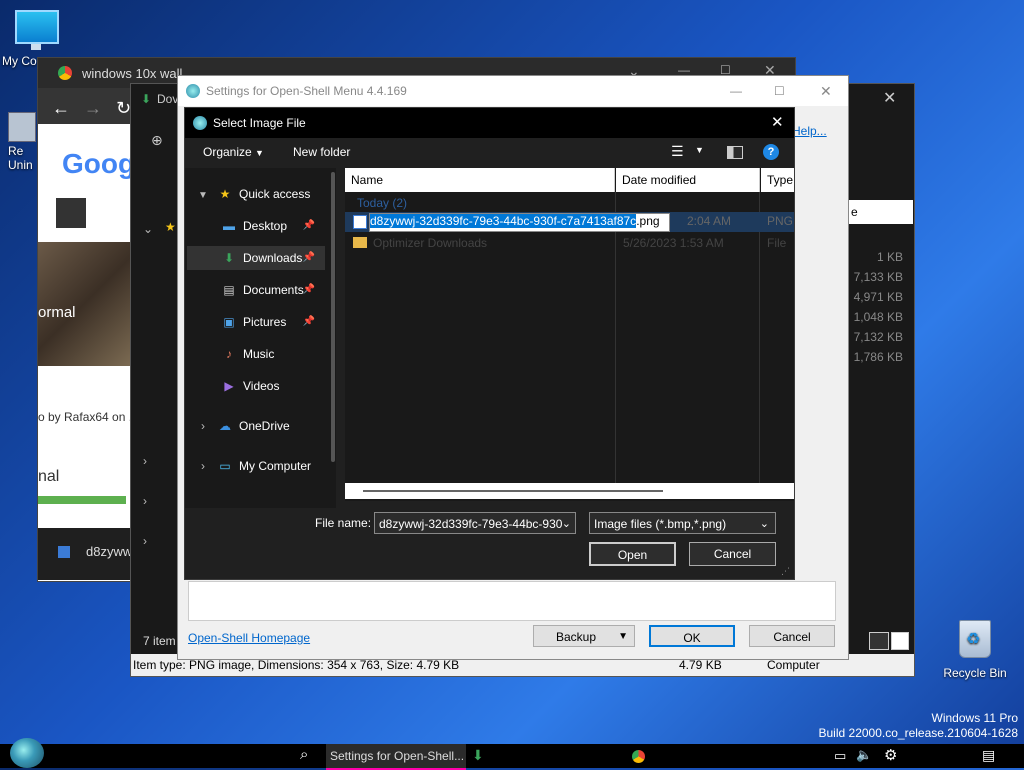 The image size is (1024, 770). I want to click on preview-pane-icon, so click(735, 152).